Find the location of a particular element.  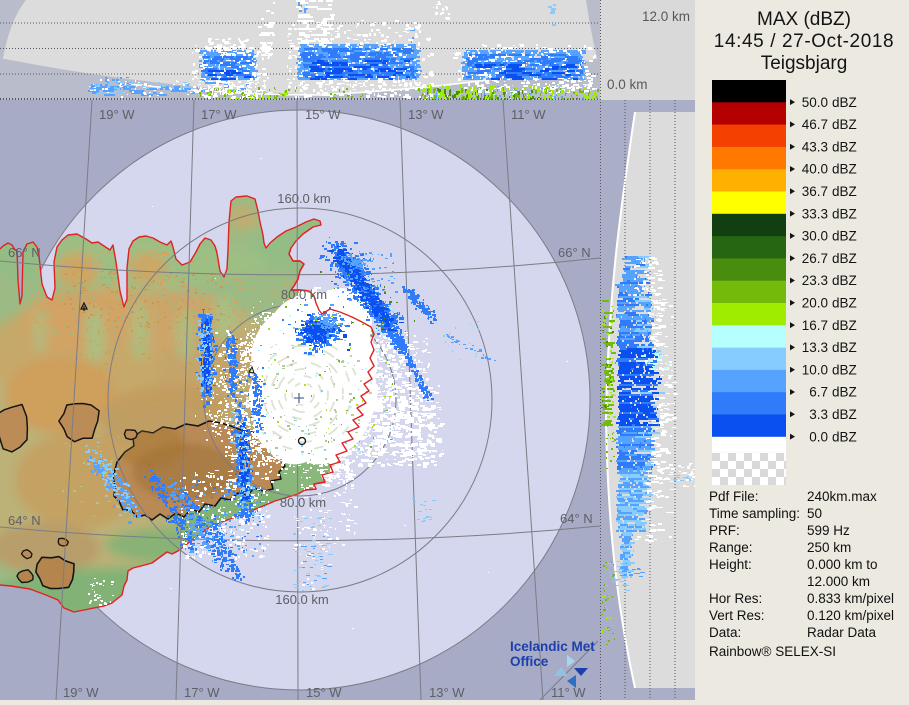

svg-text: Data: is located at coordinates (725, 632).